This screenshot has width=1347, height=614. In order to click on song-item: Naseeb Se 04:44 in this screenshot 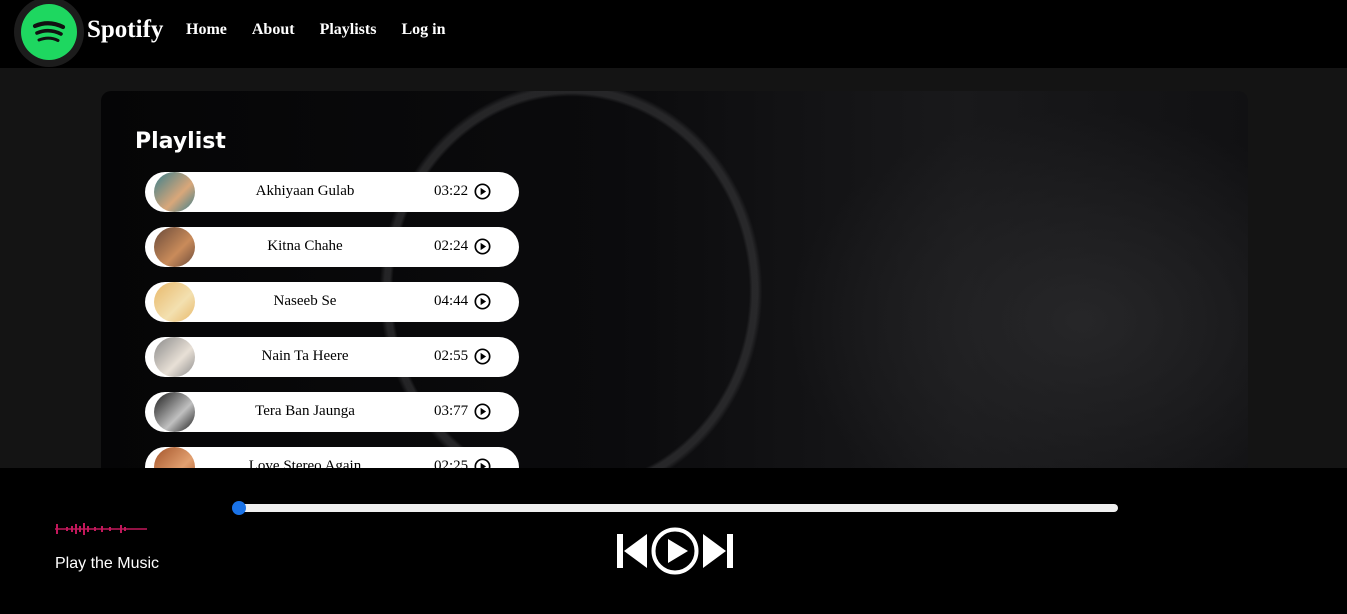, I will do `click(332, 302)`.